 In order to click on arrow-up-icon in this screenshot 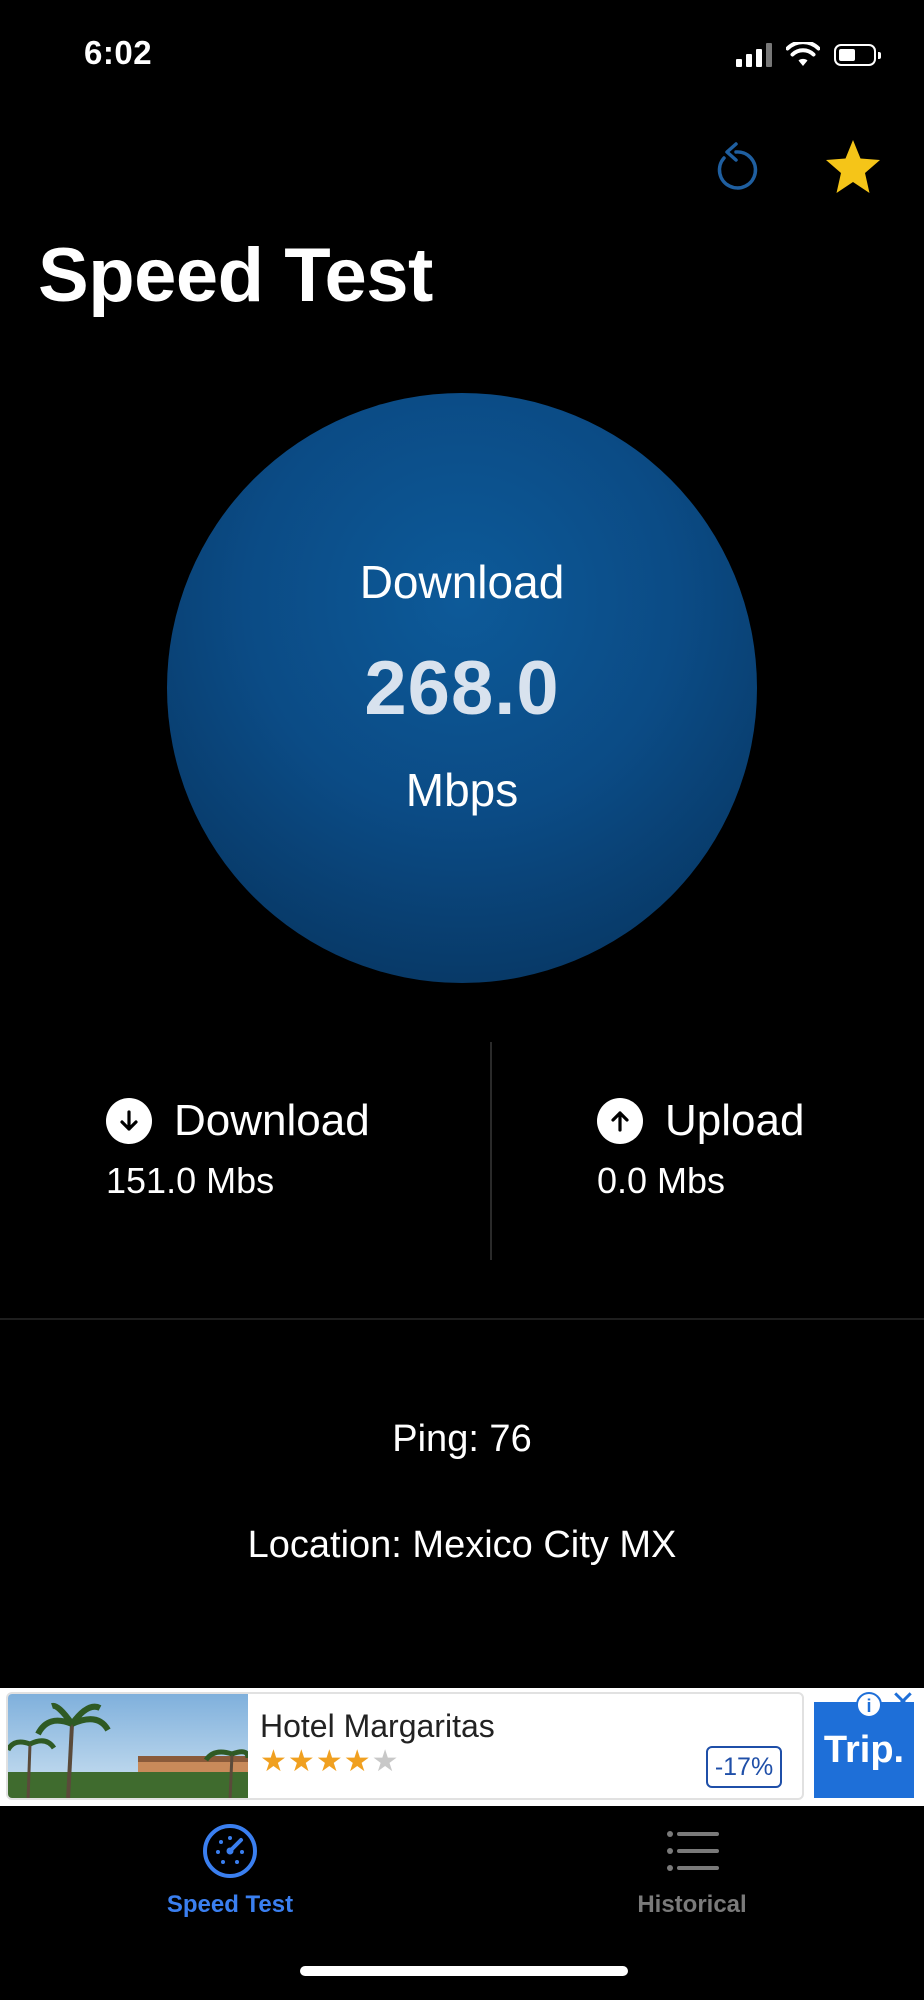, I will do `click(620, 1121)`.